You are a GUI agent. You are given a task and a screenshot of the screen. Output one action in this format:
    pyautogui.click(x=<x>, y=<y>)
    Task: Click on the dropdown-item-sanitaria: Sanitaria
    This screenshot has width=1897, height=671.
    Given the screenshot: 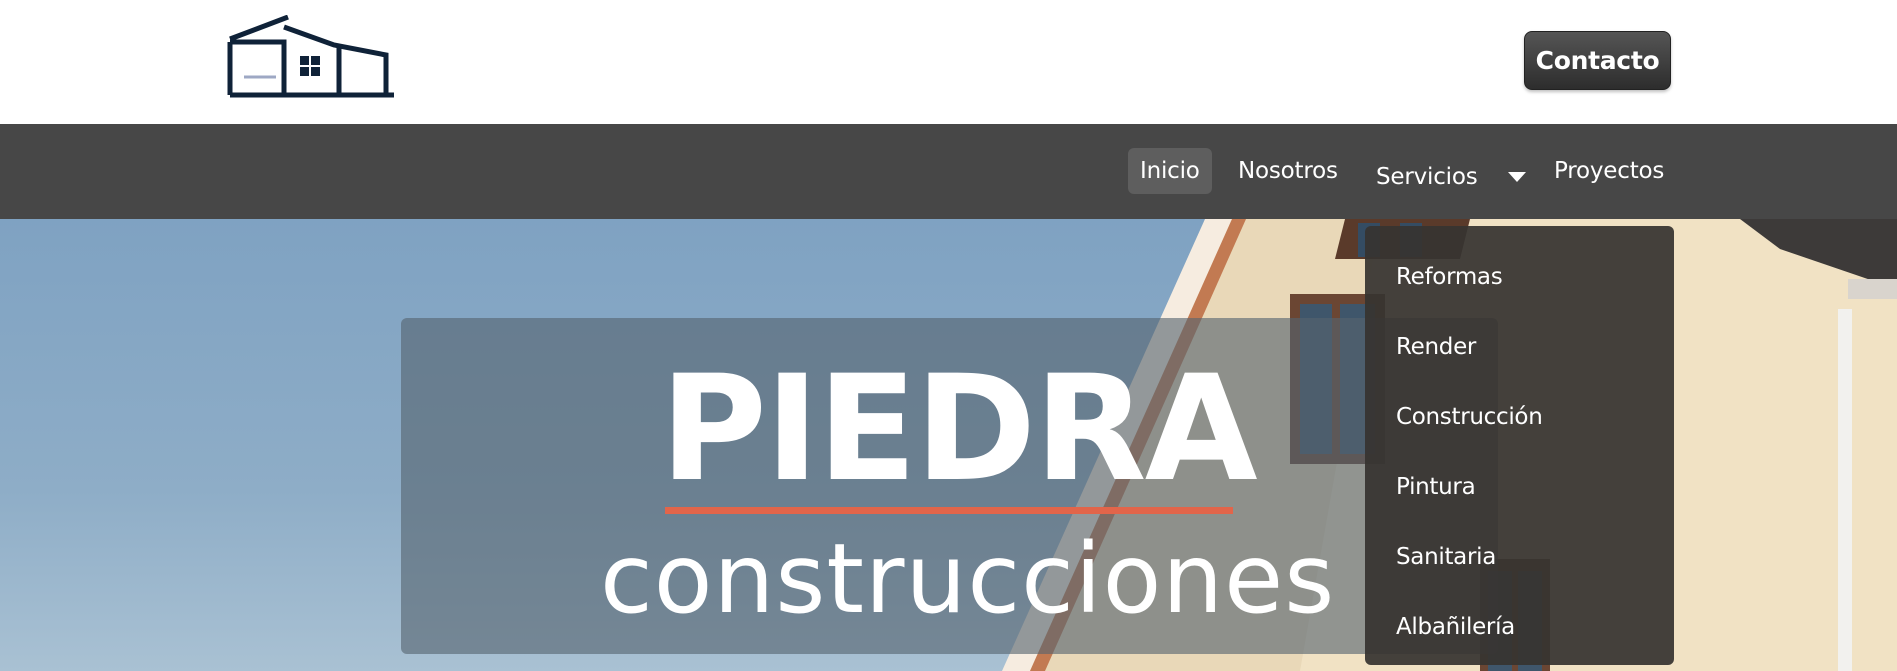 What is the action you would take?
    pyautogui.click(x=1446, y=557)
    